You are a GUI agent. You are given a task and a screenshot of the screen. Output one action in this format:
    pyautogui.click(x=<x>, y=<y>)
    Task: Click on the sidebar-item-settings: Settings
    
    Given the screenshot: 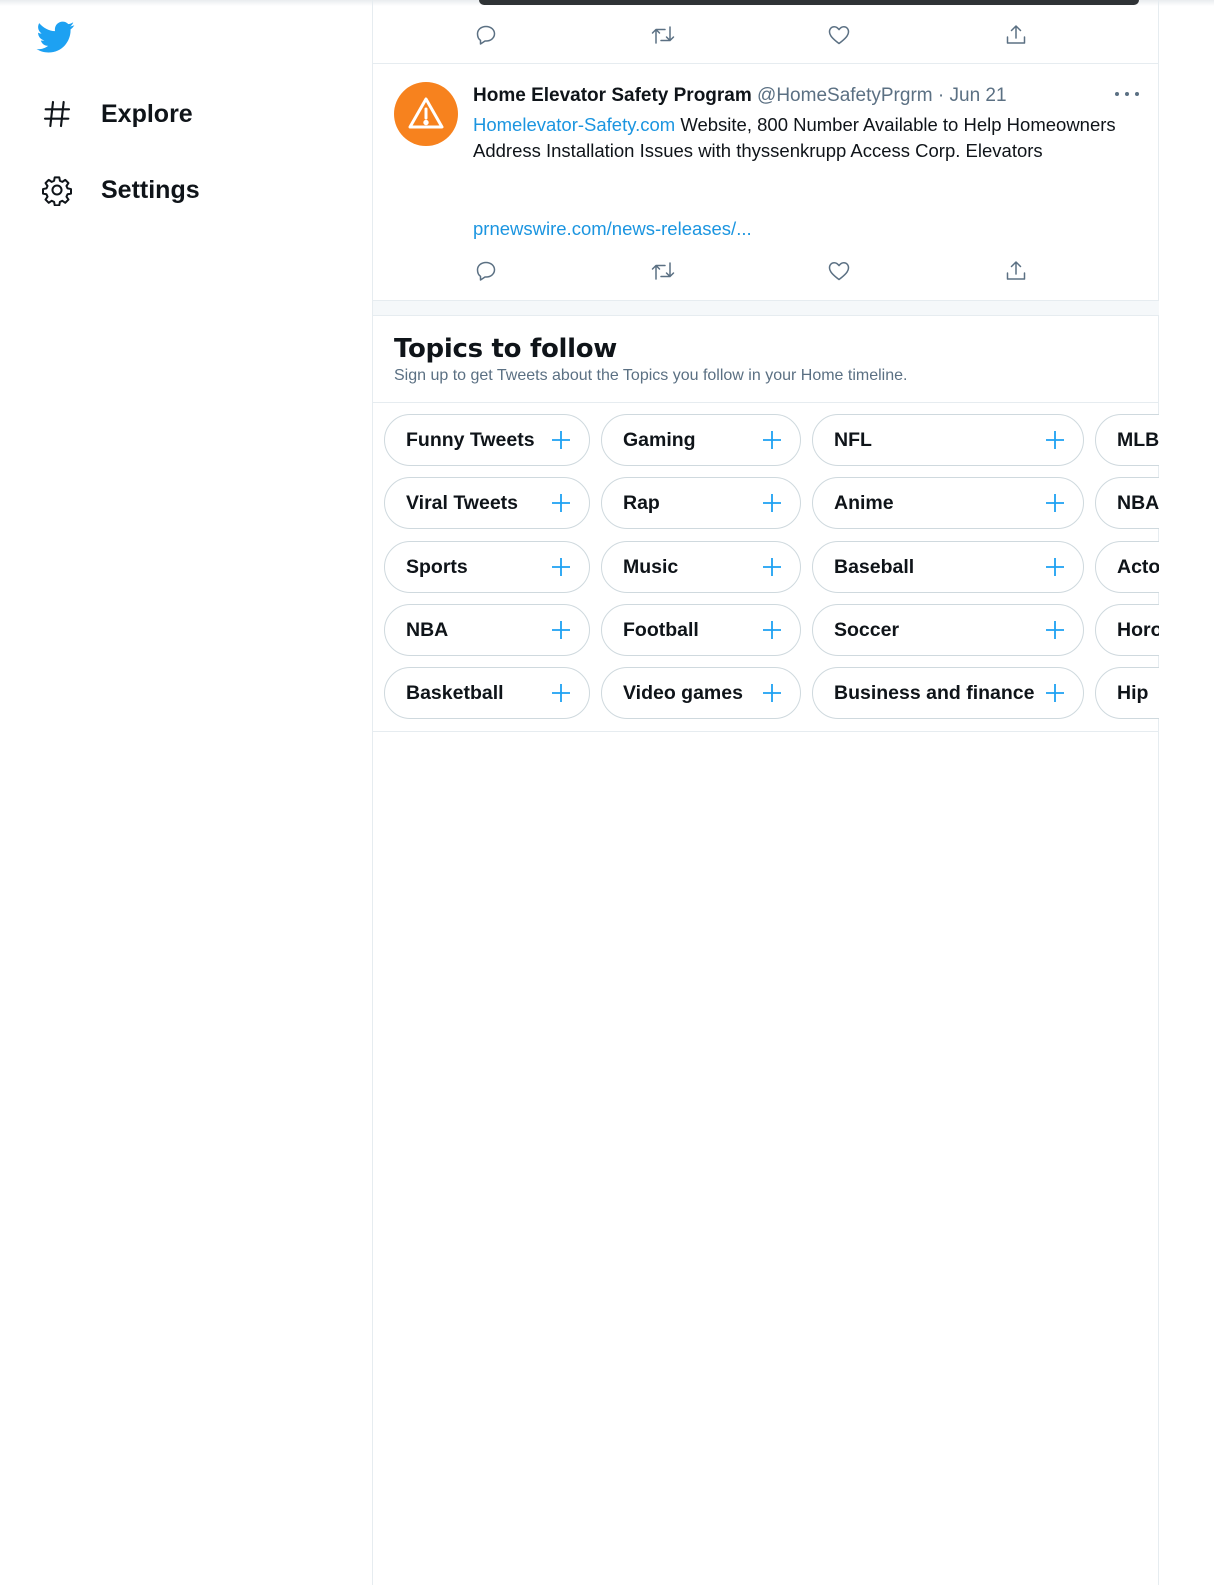 What is the action you would take?
    pyautogui.click(x=120, y=190)
    